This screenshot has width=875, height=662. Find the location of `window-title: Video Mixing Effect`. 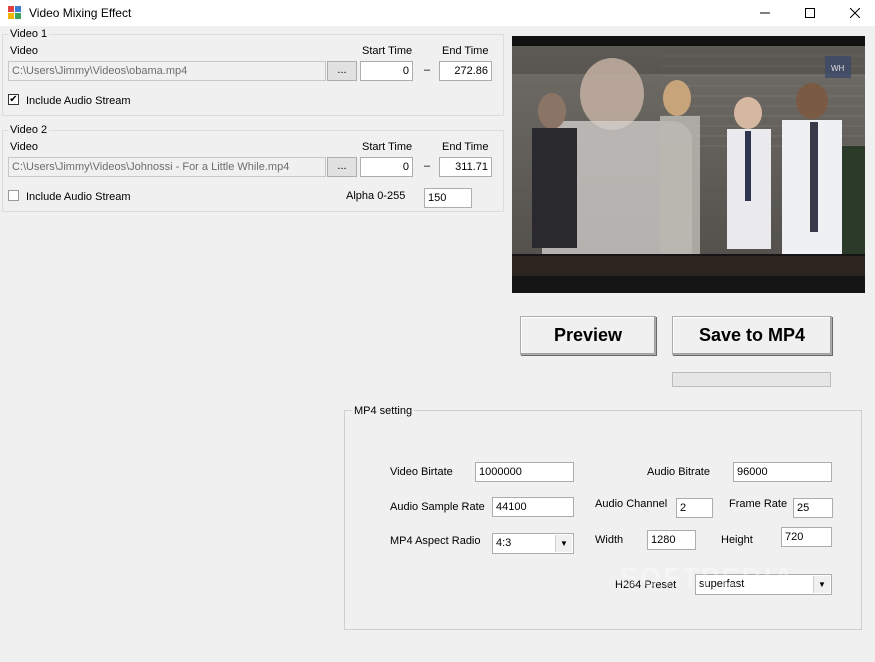

window-title: Video Mixing Effect is located at coordinates (80, 13).